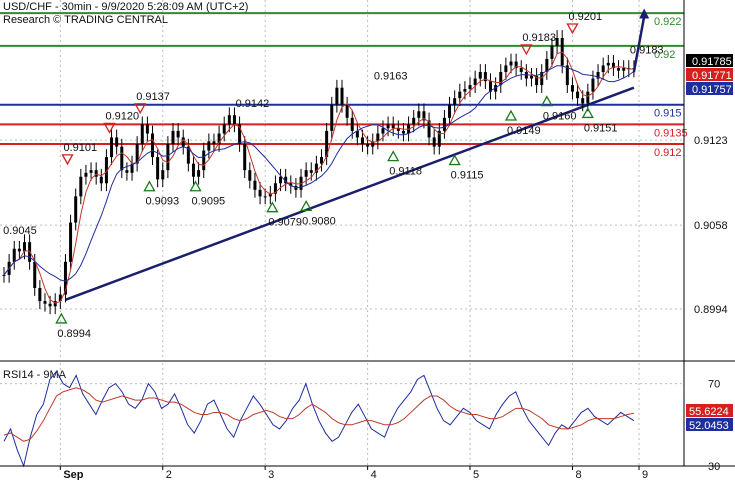 Image resolution: width=735 pixels, height=480 pixels. Describe the element at coordinates (714, 385) in the screenshot. I see `rsi-tick-label: 70` at that location.